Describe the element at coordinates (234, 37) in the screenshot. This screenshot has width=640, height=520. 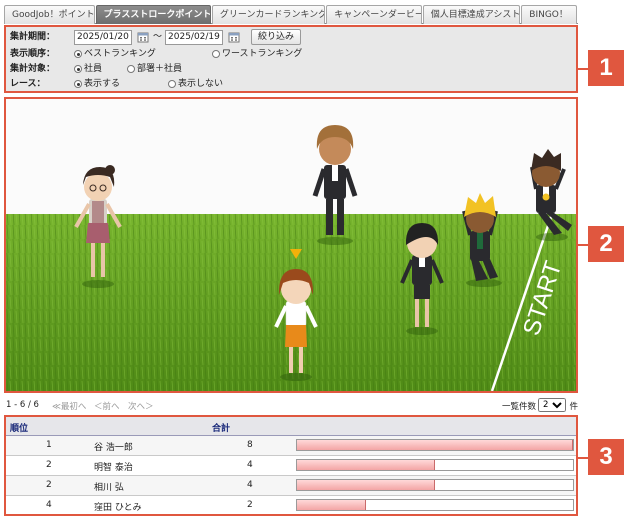
I see `calendar-to-icon` at that location.